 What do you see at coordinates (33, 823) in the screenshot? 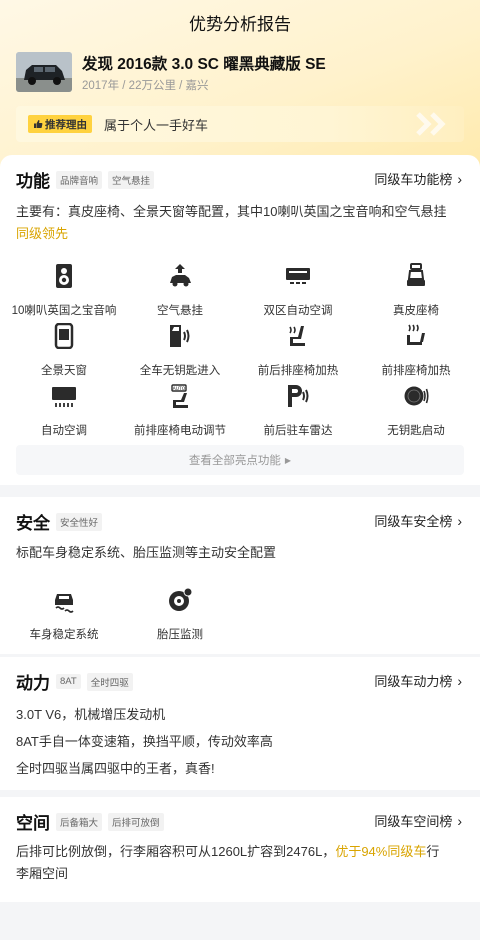
I see `space-title: 空间` at bounding box center [33, 823].